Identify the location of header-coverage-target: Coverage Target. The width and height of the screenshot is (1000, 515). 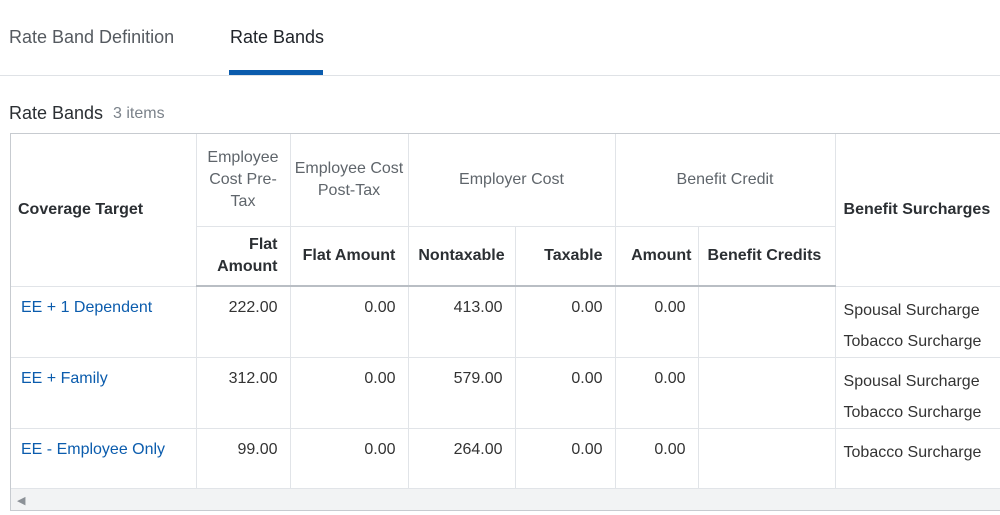
(104, 210).